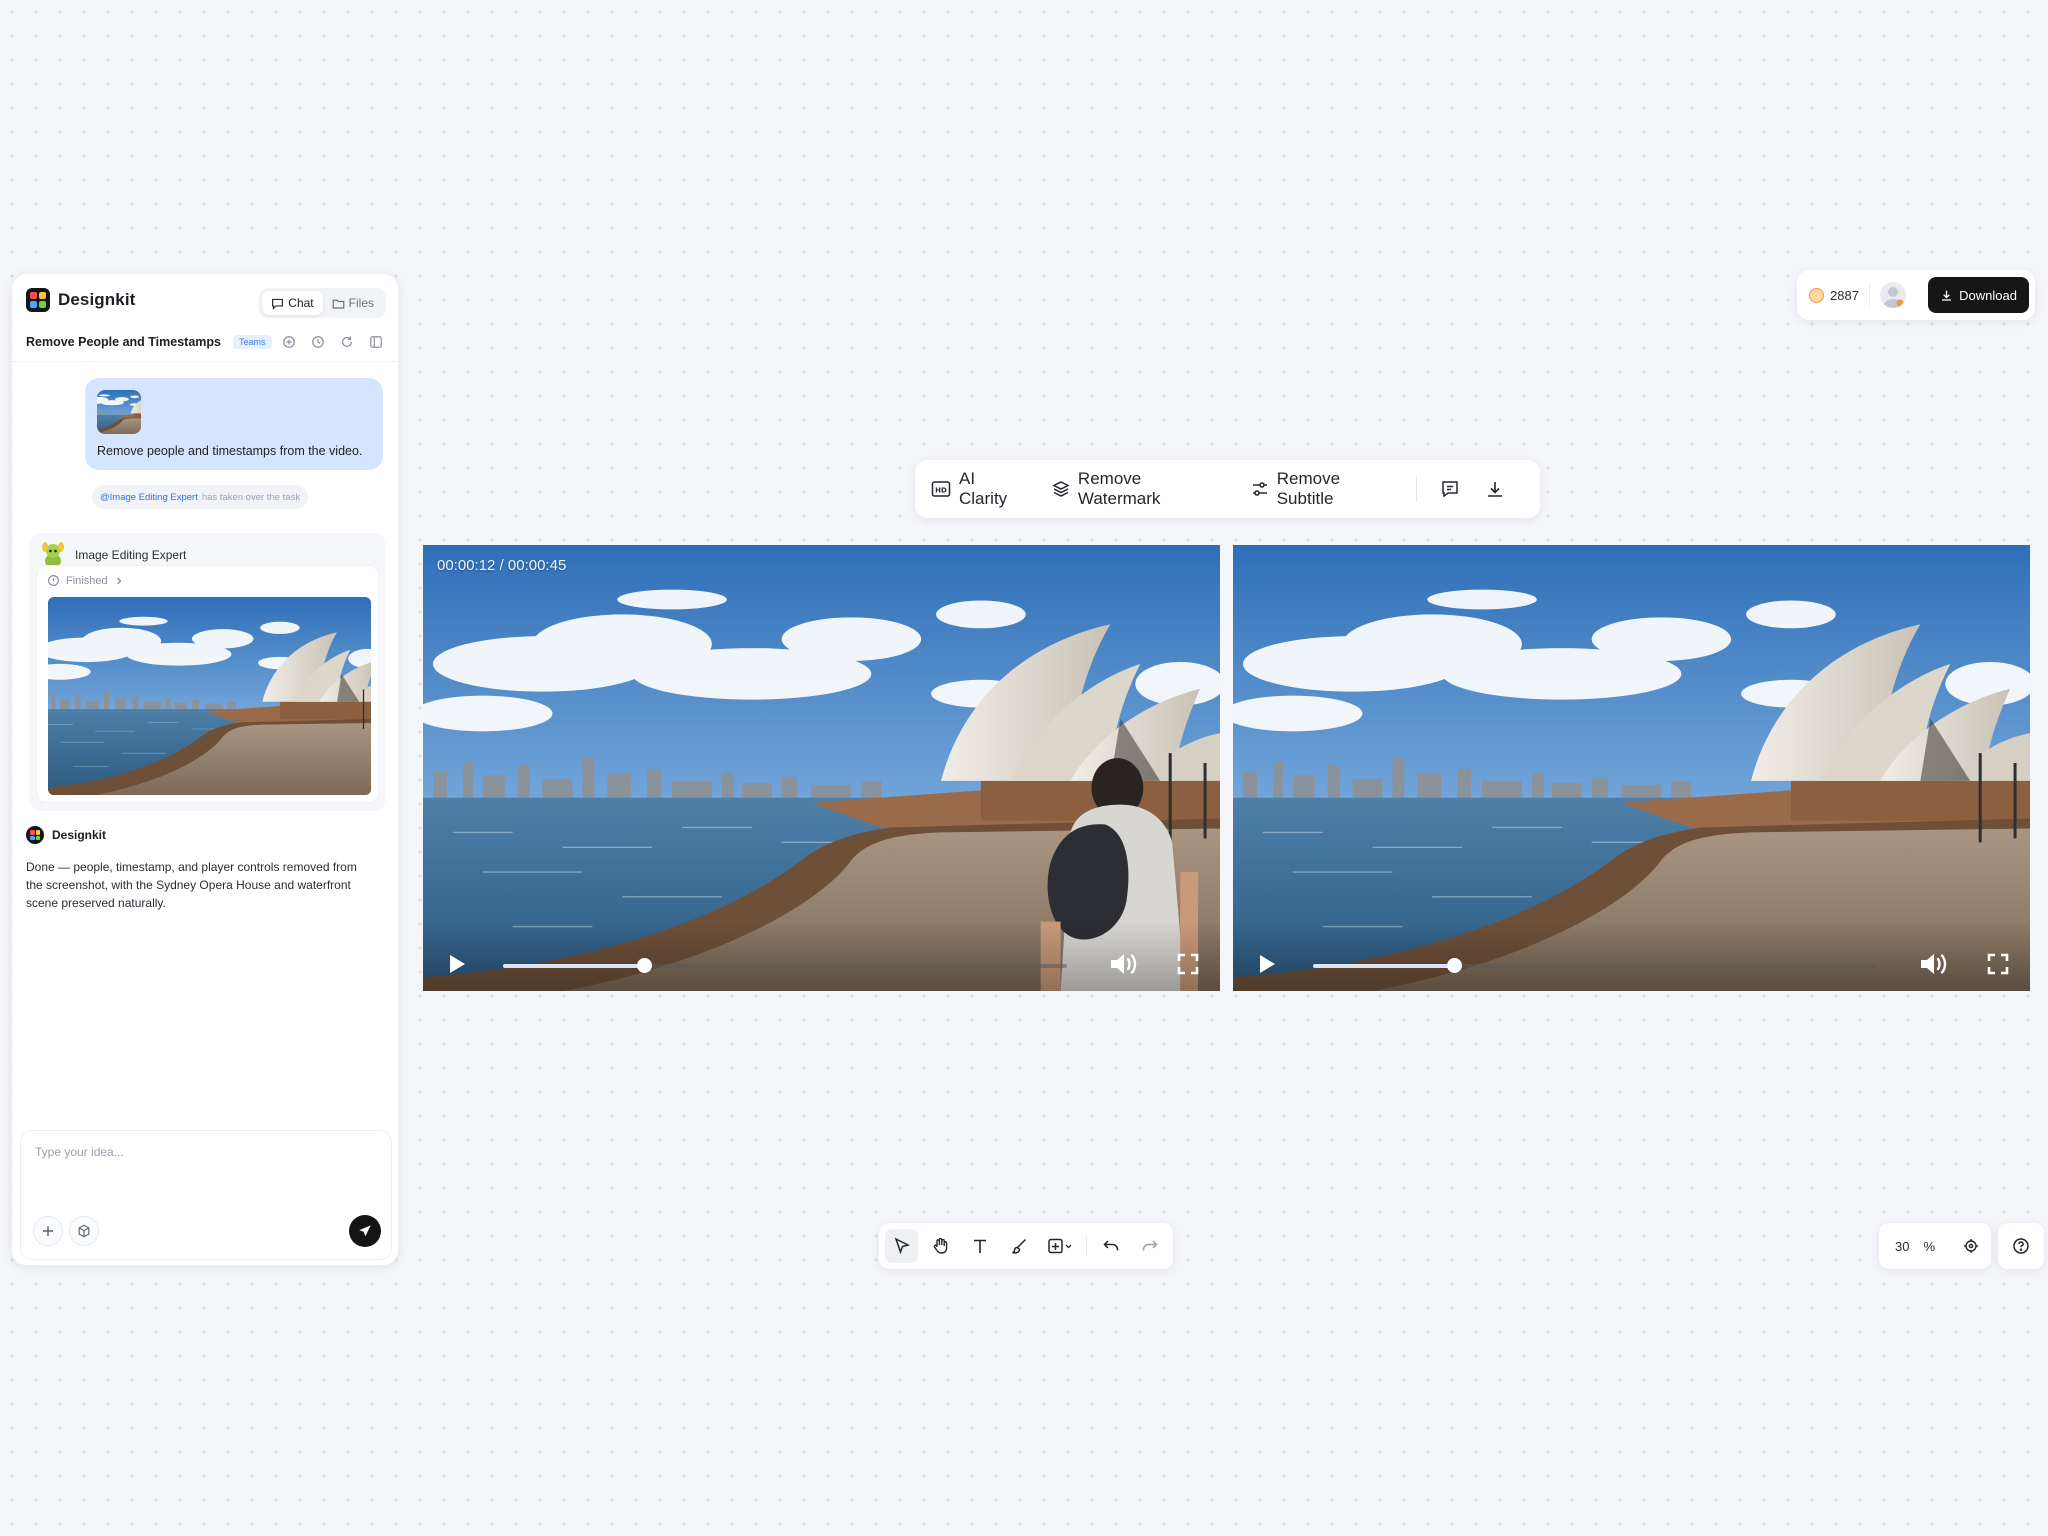 The height and width of the screenshot is (1536, 2048). I want to click on hd-icon: HD, so click(941, 489).